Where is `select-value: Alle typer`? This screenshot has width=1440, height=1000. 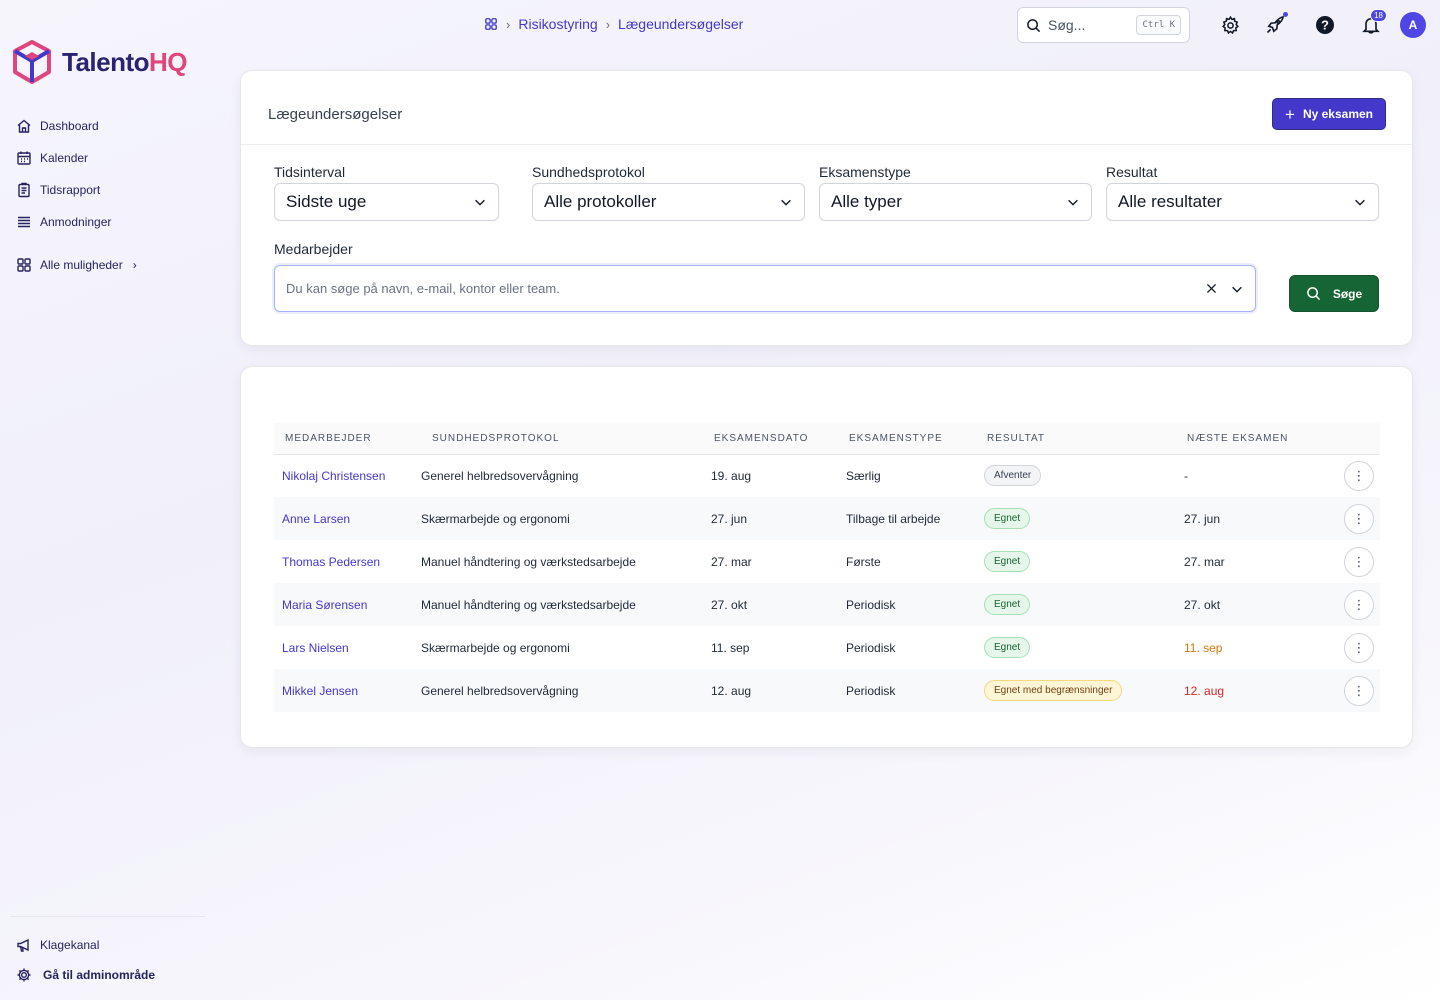 select-value: Alle typer is located at coordinates (866, 201).